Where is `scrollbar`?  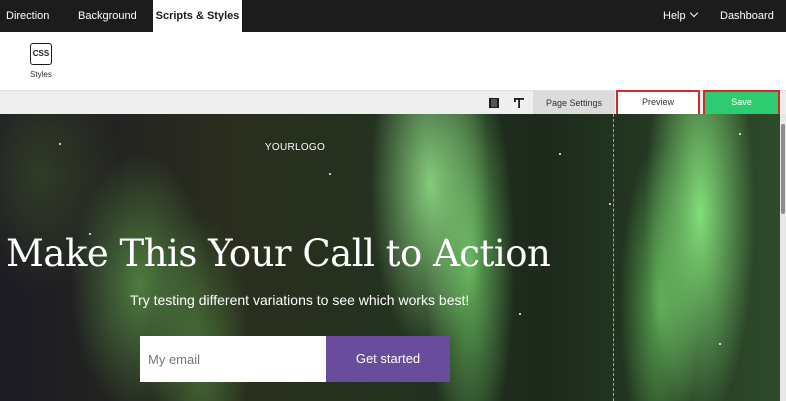 scrollbar is located at coordinates (783, 257).